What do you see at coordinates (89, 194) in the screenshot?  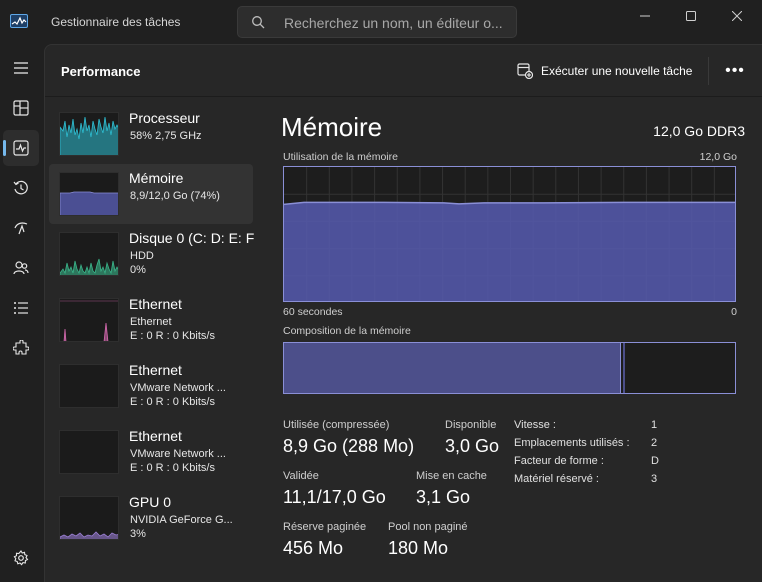 I see `memory-thumbnail-graph` at bounding box center [89, 194].